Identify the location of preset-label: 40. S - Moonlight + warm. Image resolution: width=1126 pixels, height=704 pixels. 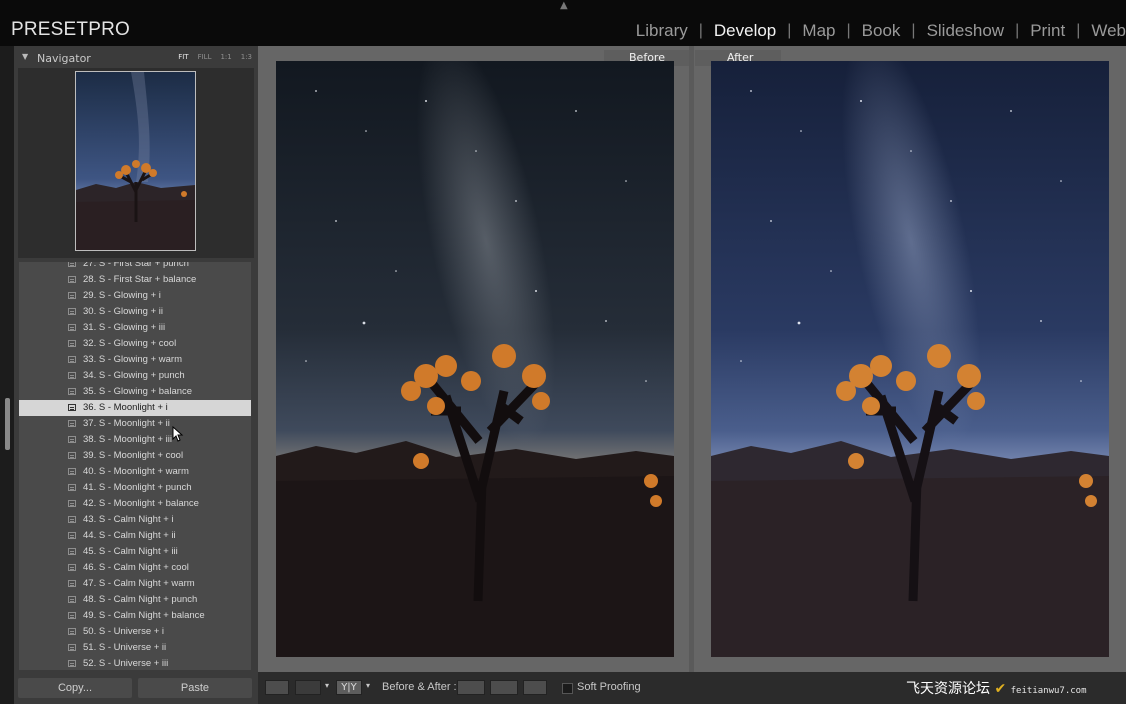
(136, 471).